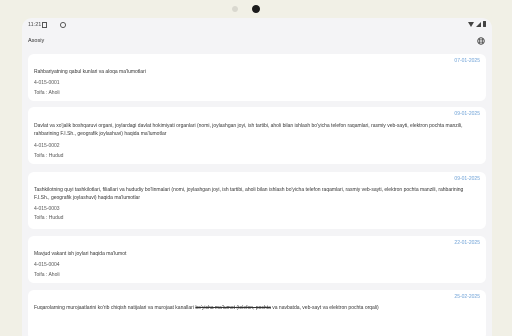 The width and height of the screenshot is (512, 336). Describe the element at coordinates (467, 297) in the screenshot. I see `item-date: 25-02-2025` at that location.